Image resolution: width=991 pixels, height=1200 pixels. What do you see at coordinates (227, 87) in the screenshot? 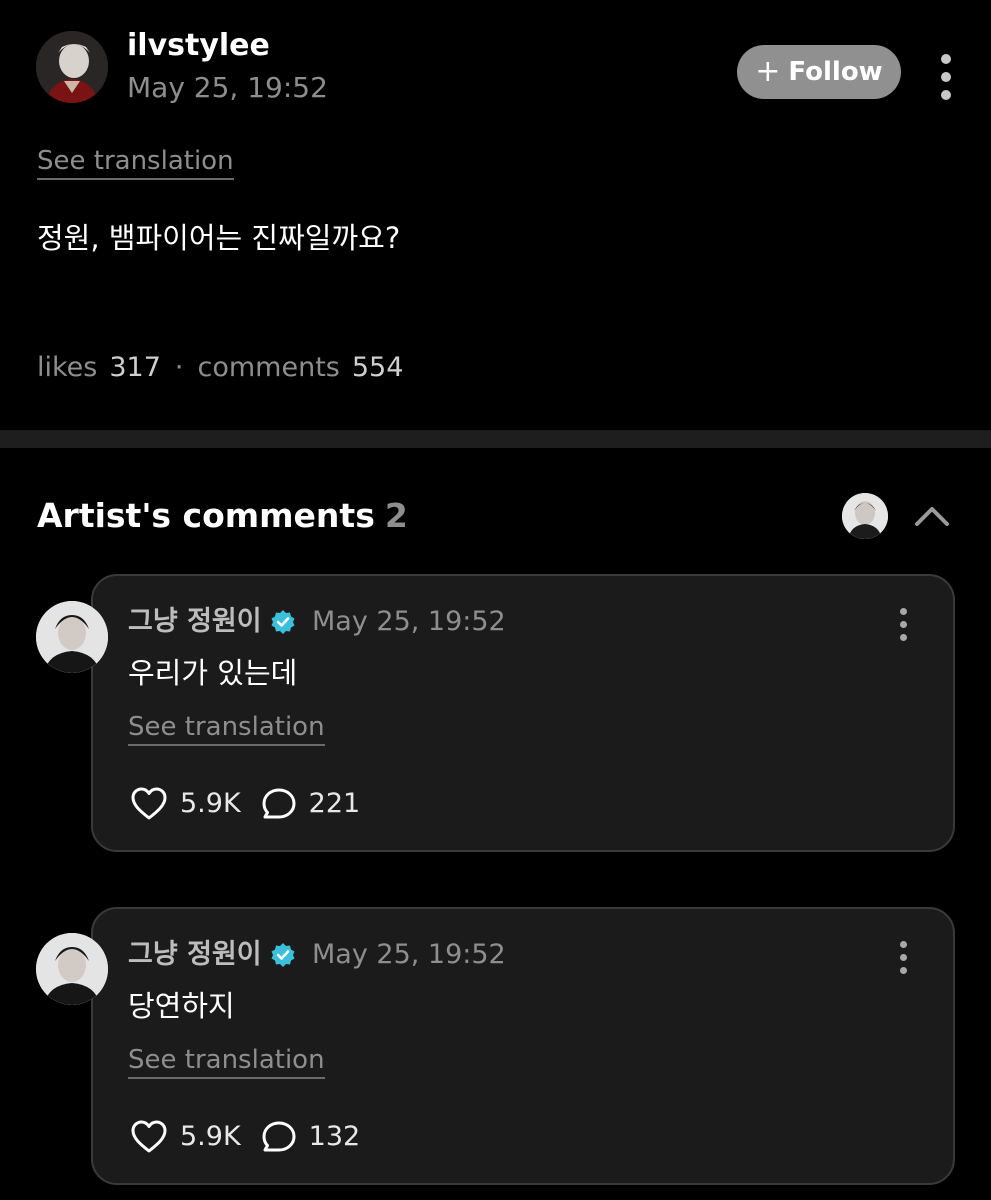
I see `post-date: May 25, 19:52` at bounding box center [227, 87].